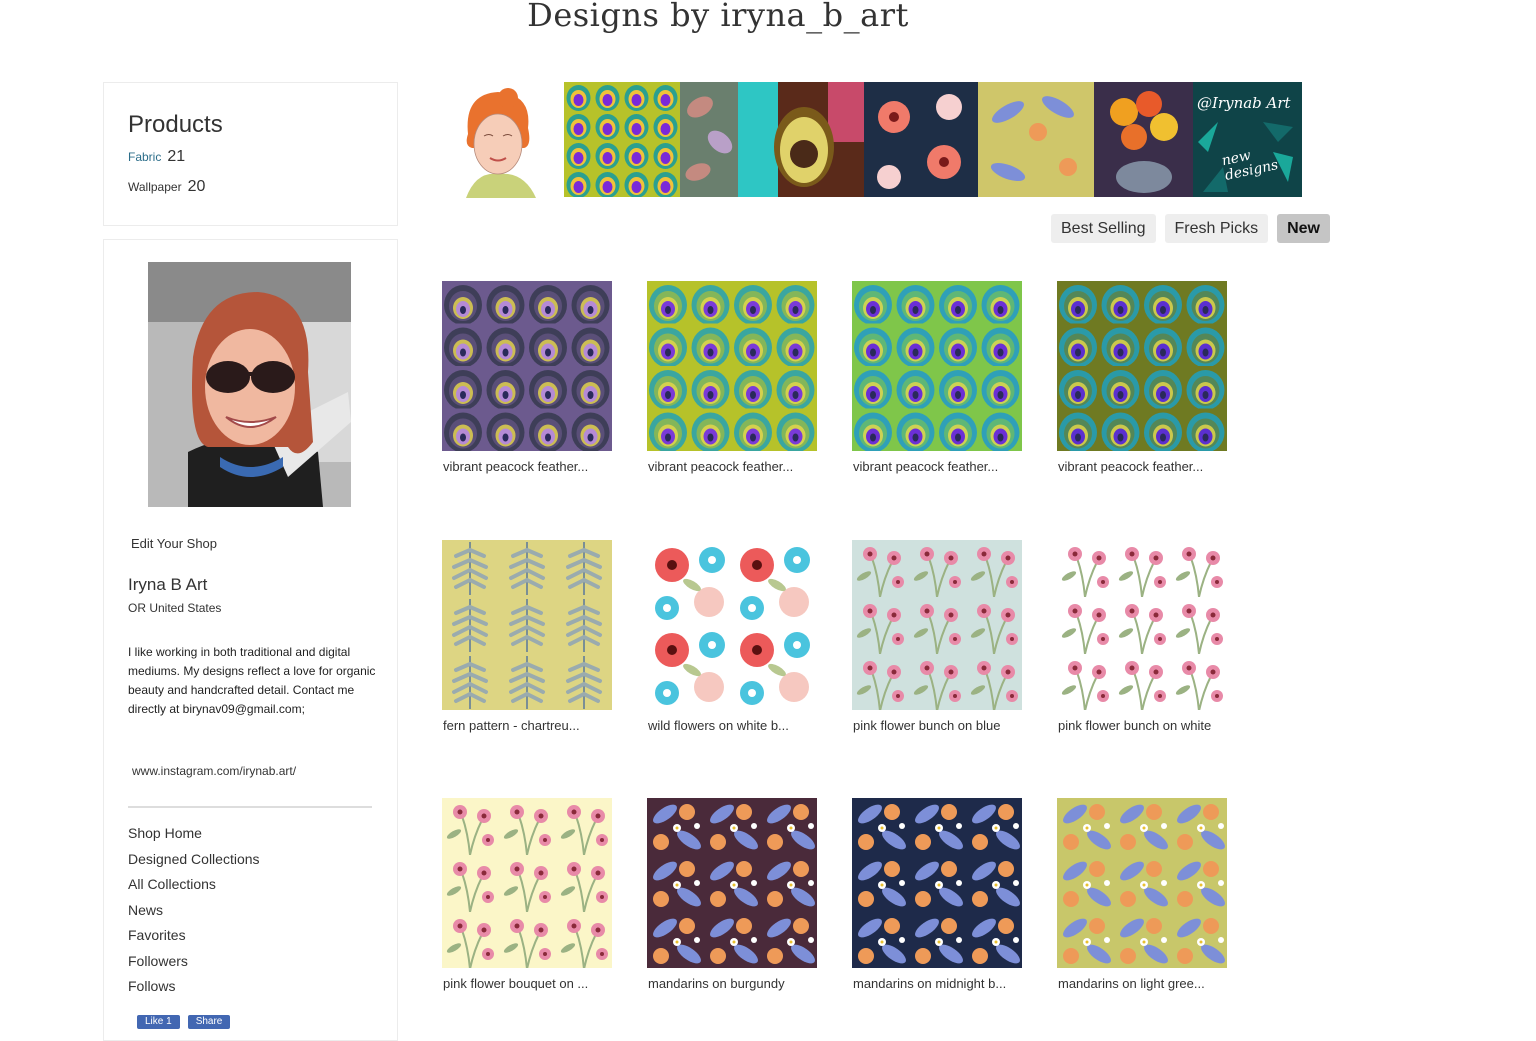 This screenshot has width=1536, height=1041. I want to click on page-title: Designs by iryna_b_art, so click(718, 17).